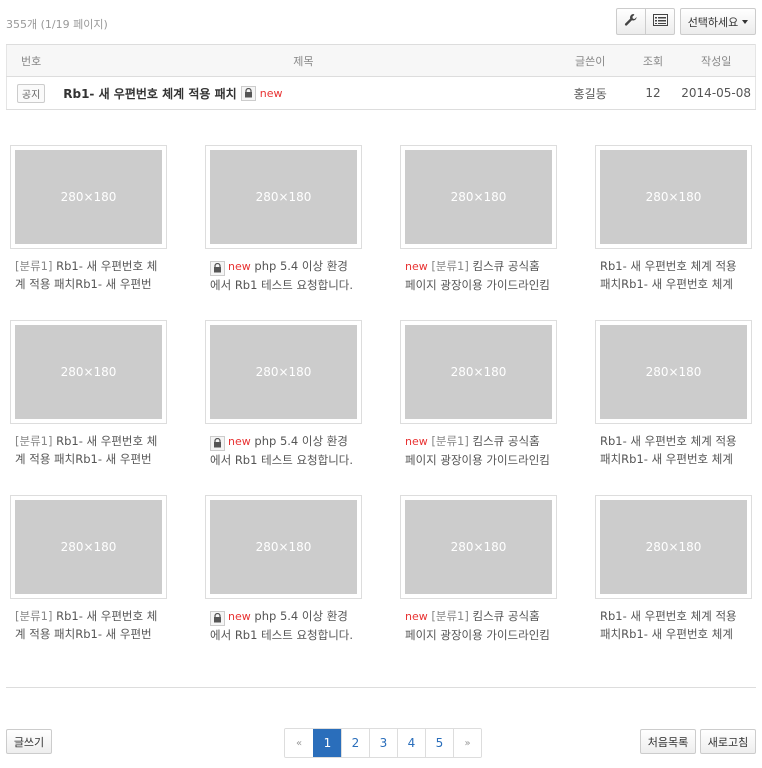 This screenshot has width=762, height=768. Describe the element at coordinates (327, 743) in the screenshot. I see `page-1-button: 1` at that location.